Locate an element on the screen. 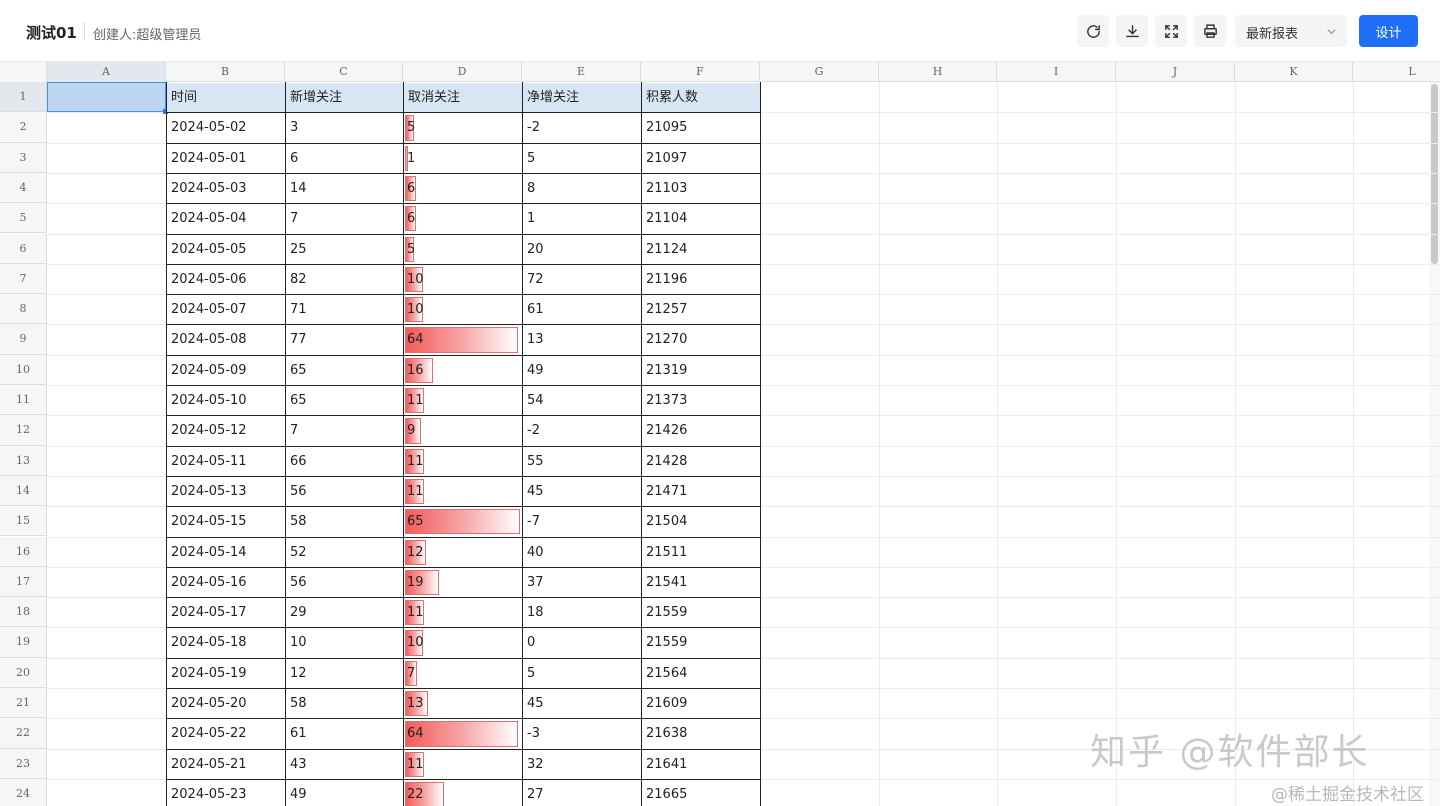 This screenshot has height=806, width=1440. date-cell: 2024-05-20 is located at coordinates (226, 703).